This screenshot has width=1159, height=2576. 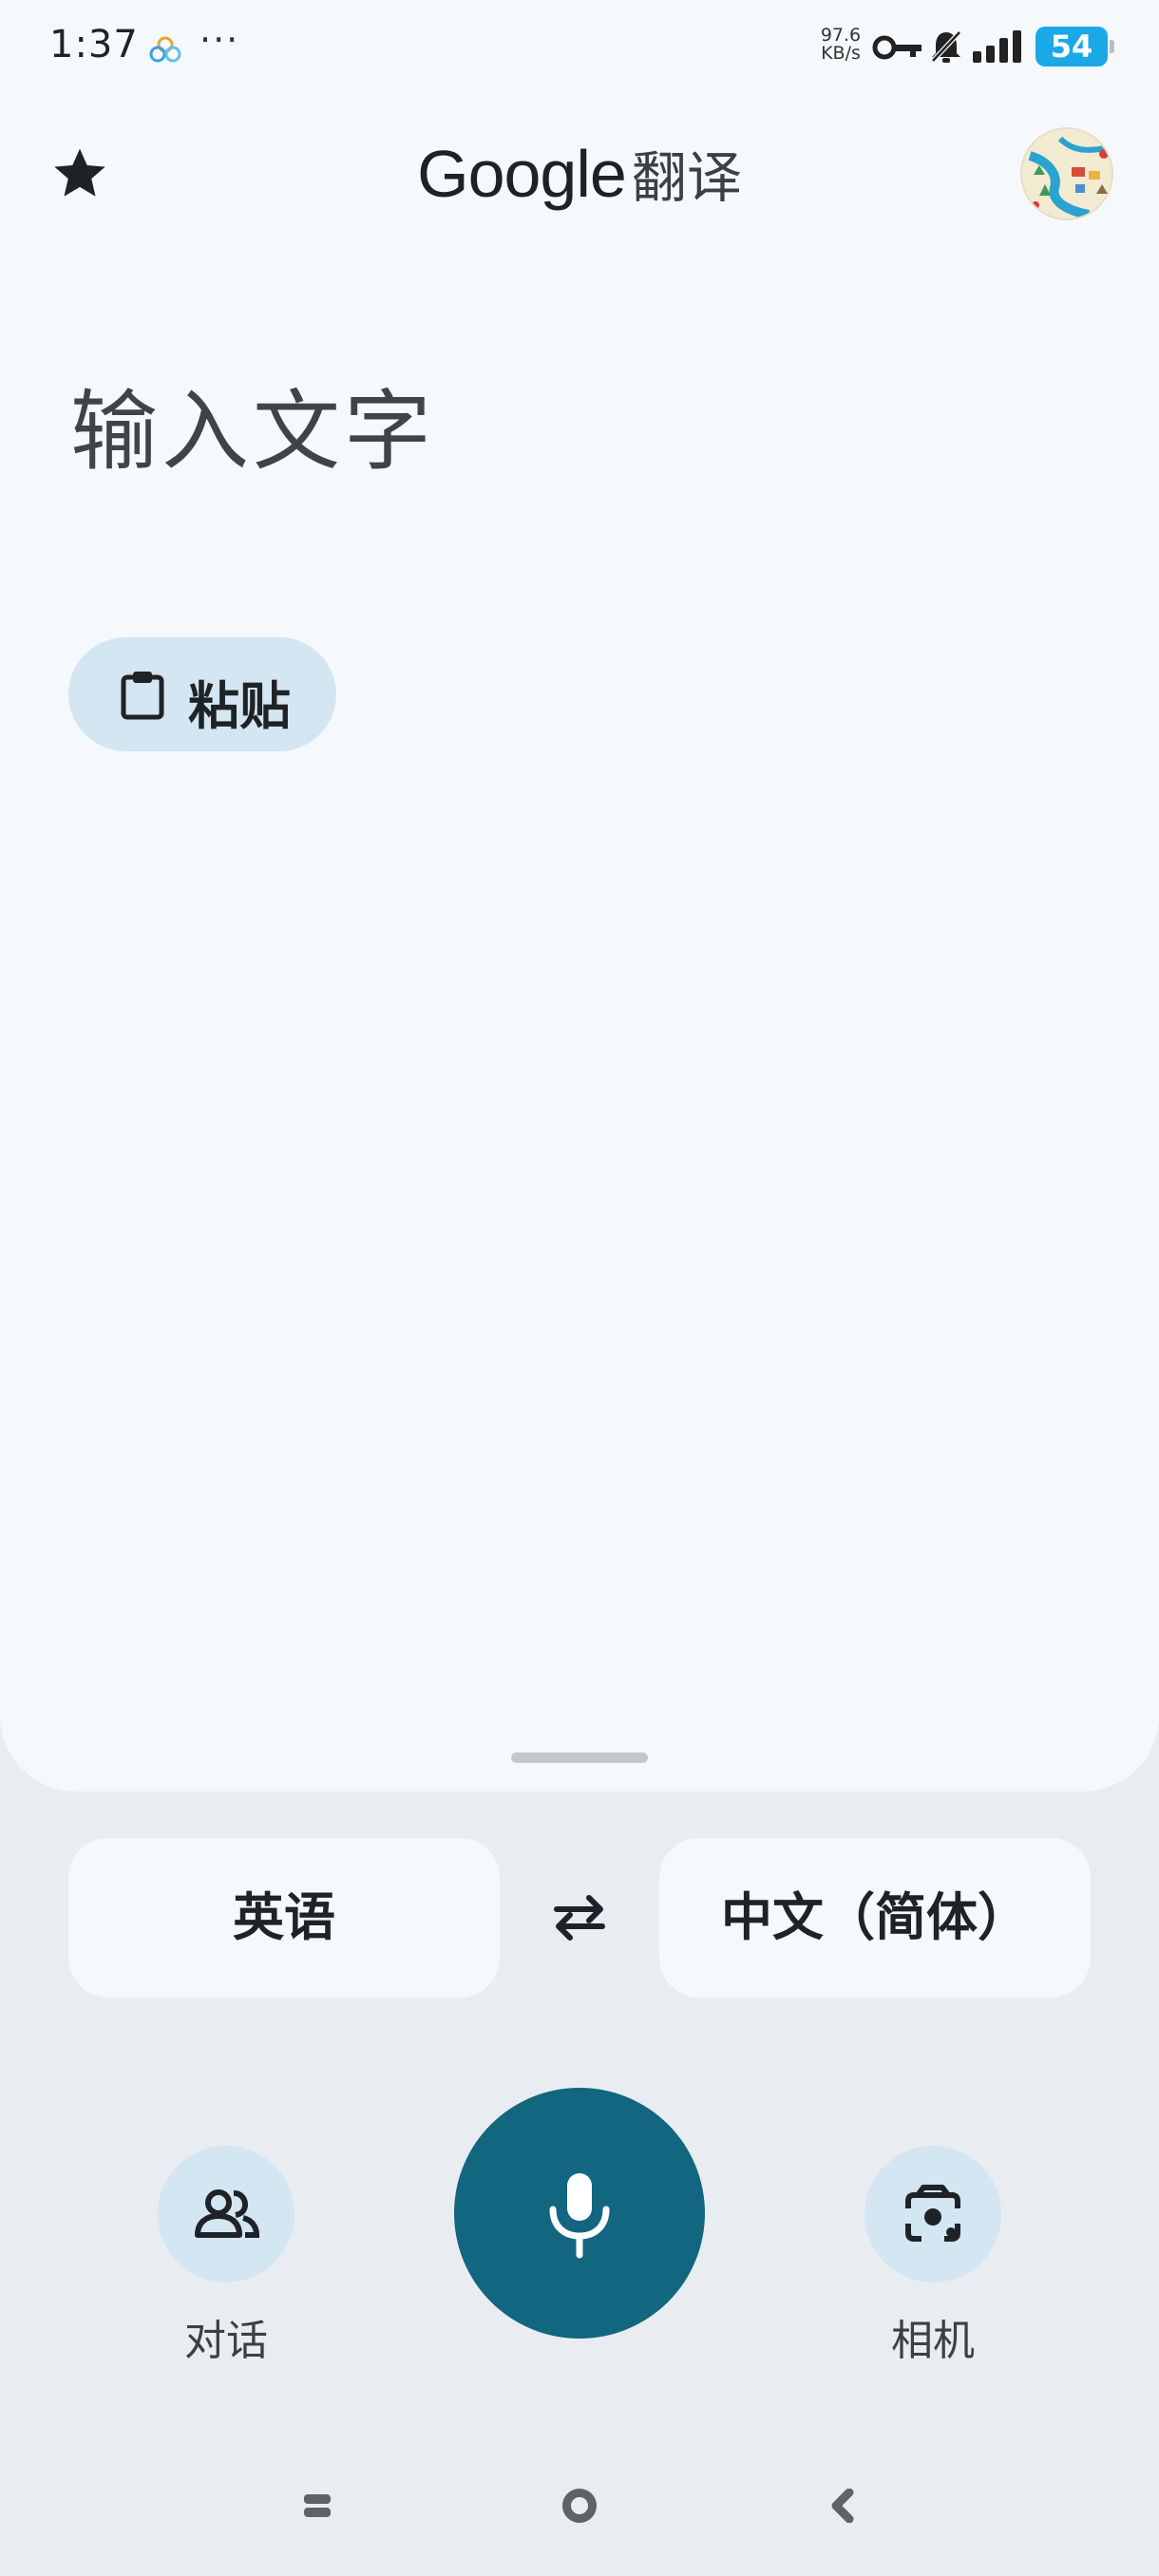 I want to click on back-icon, so click(x=842, y=2506).